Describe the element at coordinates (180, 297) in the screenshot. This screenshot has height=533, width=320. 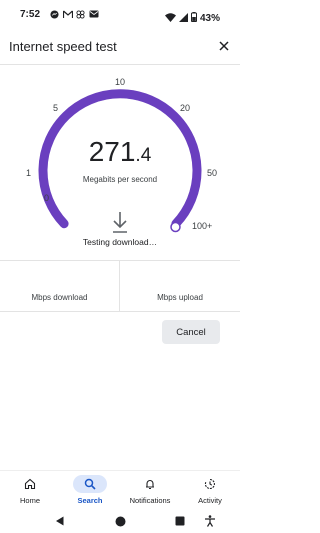
I see `upload-label: Mbps upload` at that location.